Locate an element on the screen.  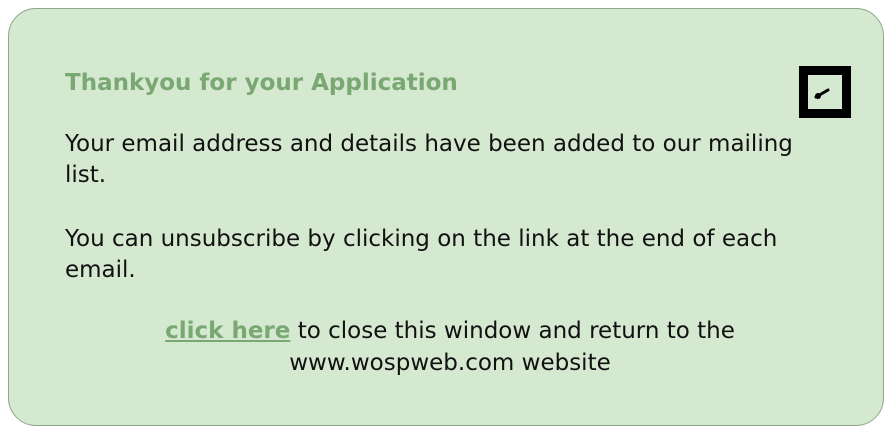
close-button is located at coordinates (825, 92).